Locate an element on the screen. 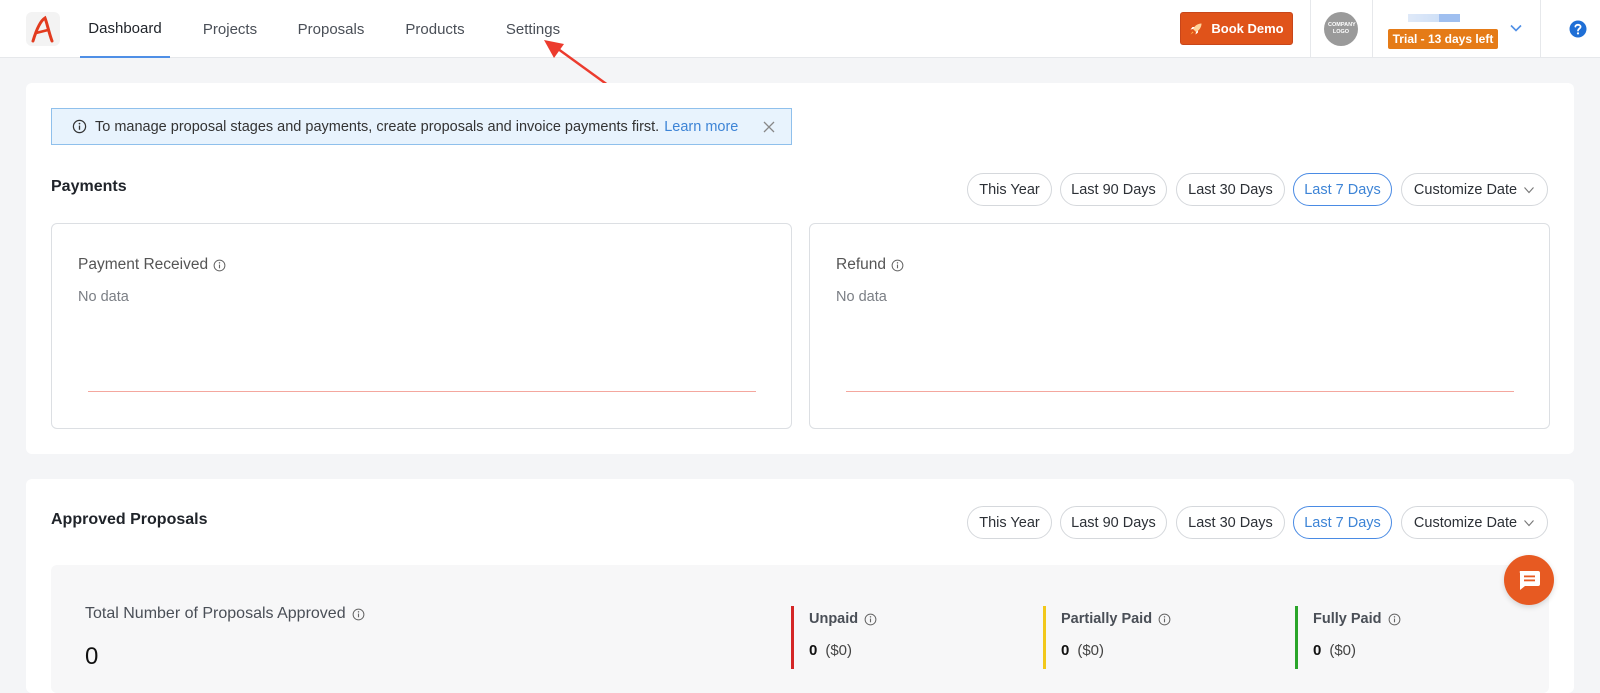 Image resolution: width=1600 pixels, height=693 pixels. company-logo-text: COMPANY LOGO is located at coordinates (1342, 28).